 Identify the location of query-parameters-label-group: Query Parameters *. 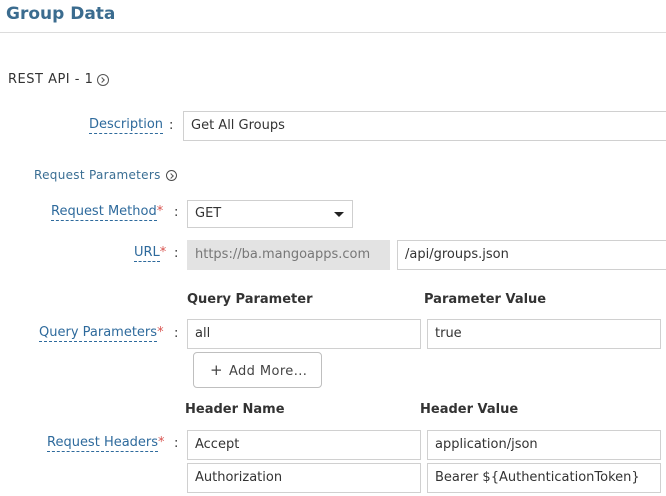
(101, 333).